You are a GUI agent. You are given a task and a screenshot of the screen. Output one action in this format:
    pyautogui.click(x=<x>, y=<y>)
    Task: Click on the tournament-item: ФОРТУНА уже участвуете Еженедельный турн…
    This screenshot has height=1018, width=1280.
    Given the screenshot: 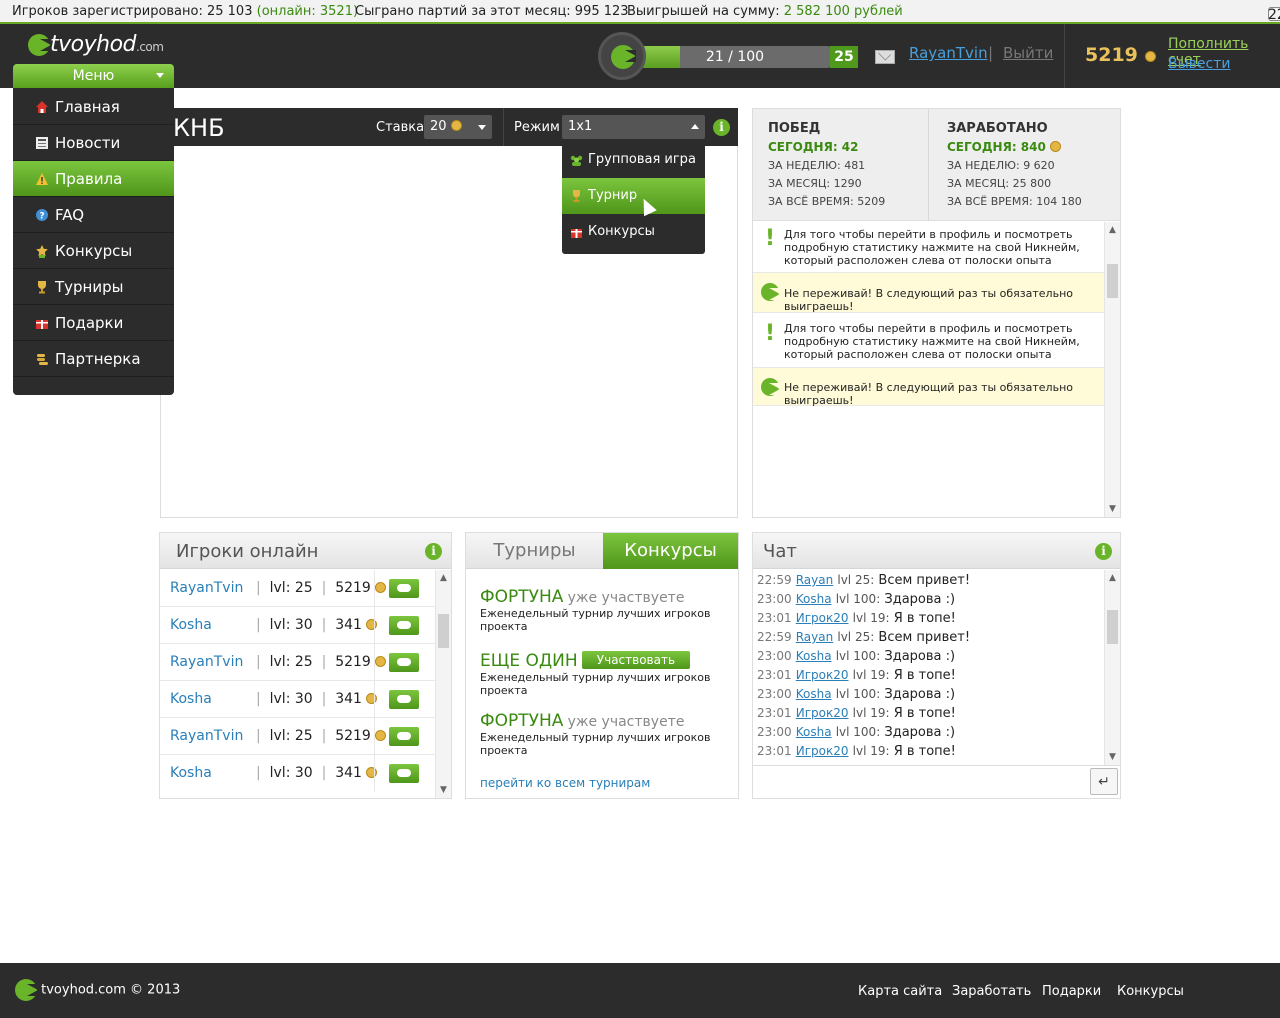 What is the action you would take?
    pyautogui.click(x=605, y=734)
    